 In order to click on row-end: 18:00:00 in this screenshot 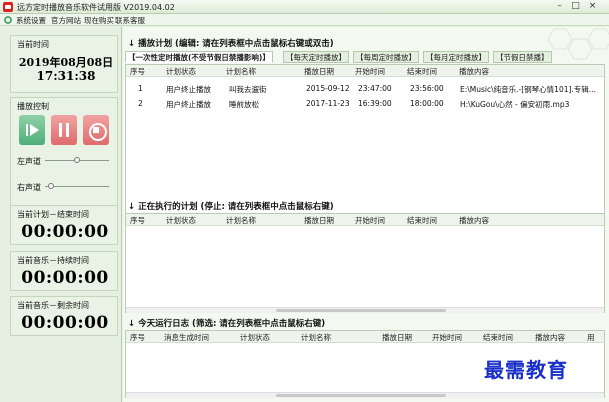, I will do `click(427, 103)`.